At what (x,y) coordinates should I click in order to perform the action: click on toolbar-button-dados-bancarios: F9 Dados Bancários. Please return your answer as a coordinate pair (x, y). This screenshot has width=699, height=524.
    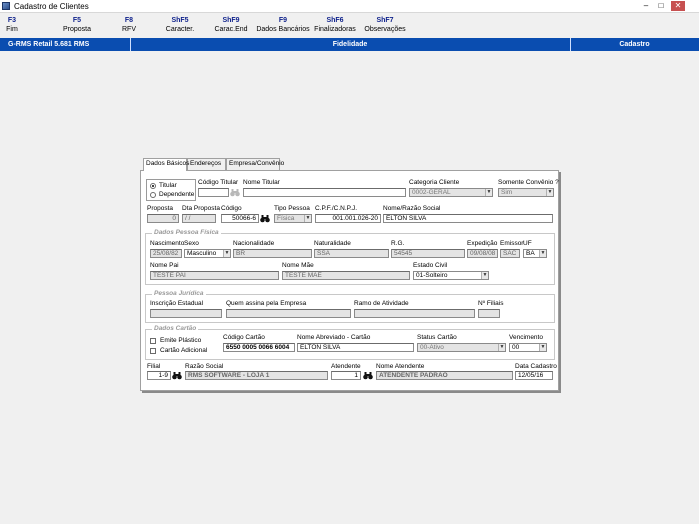
    Looking at the image, I should click on (283, 25).